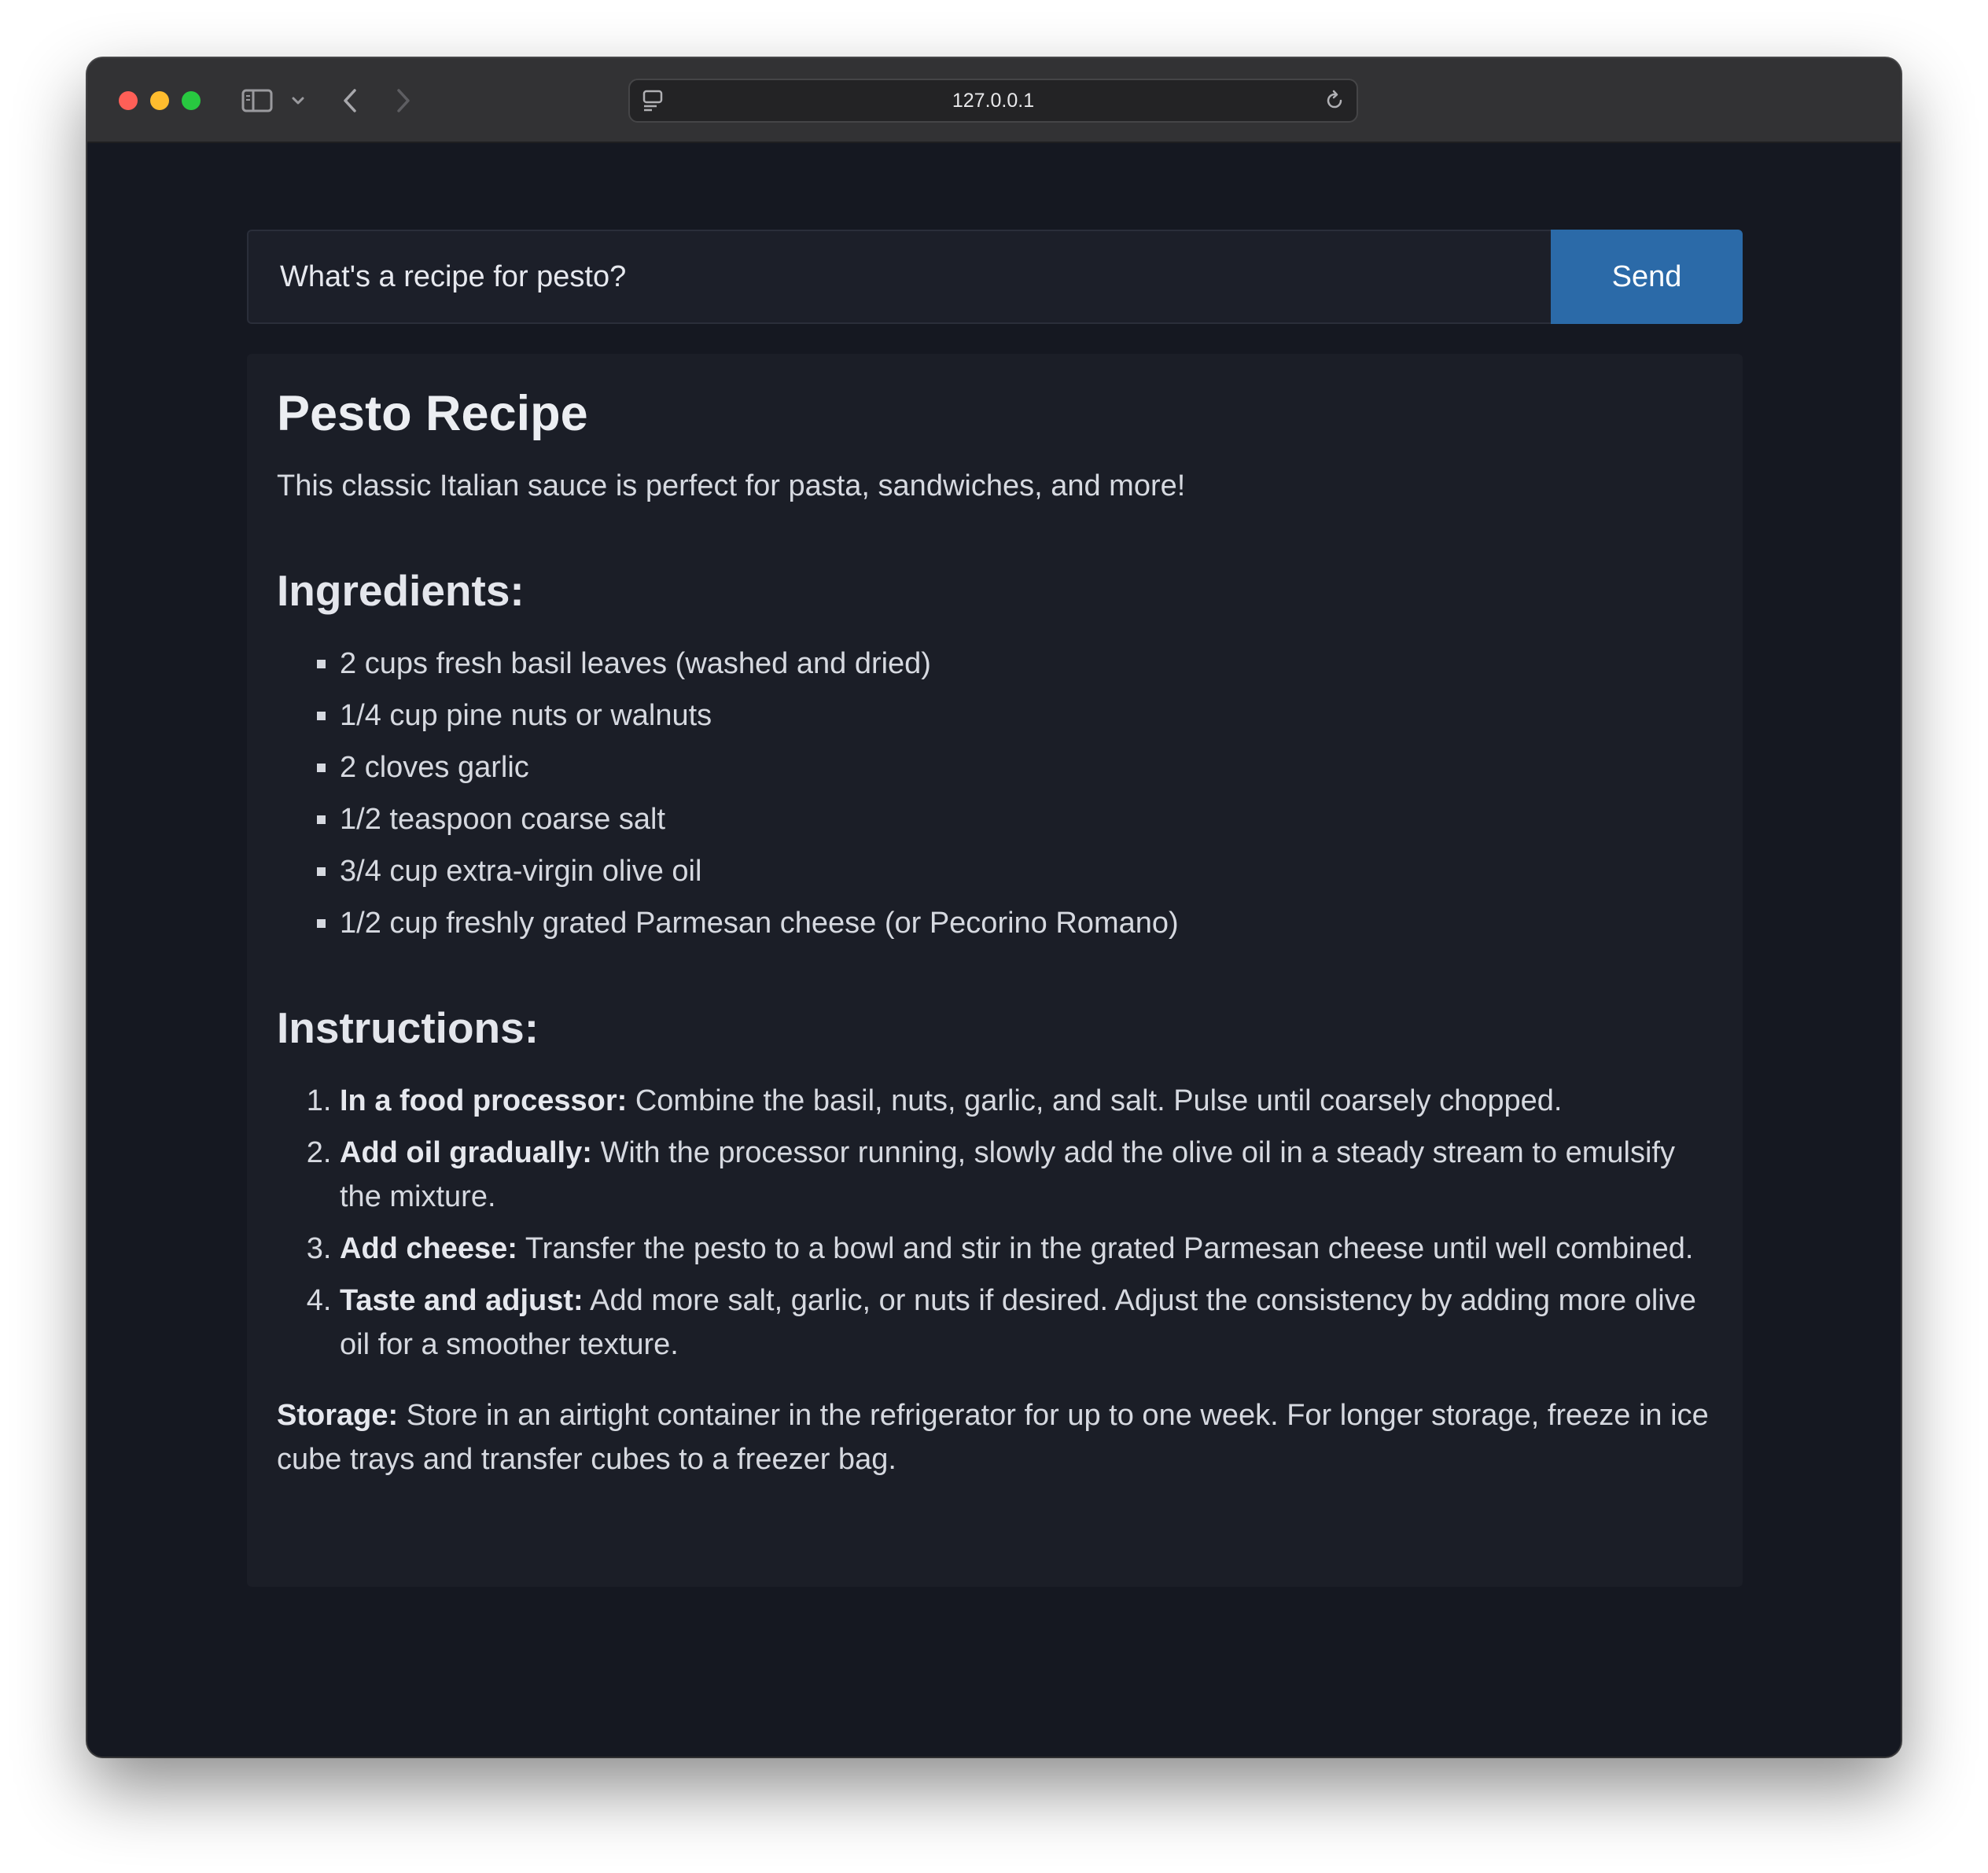 The width and height of the screenshot is (1988, 1873). What do you see at coordinates (1026, 716) in the screenshot?
I see `ingredient-item: 1/4 cup pine nuts or walnuts` at bounding box center [1026, 716].